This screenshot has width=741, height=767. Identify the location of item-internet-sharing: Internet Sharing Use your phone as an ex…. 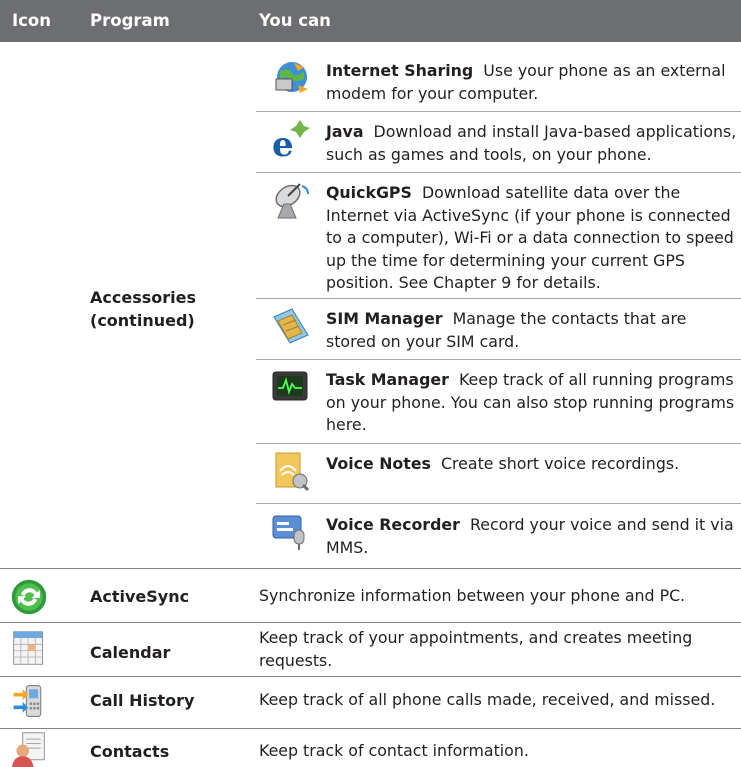
(526, 82).